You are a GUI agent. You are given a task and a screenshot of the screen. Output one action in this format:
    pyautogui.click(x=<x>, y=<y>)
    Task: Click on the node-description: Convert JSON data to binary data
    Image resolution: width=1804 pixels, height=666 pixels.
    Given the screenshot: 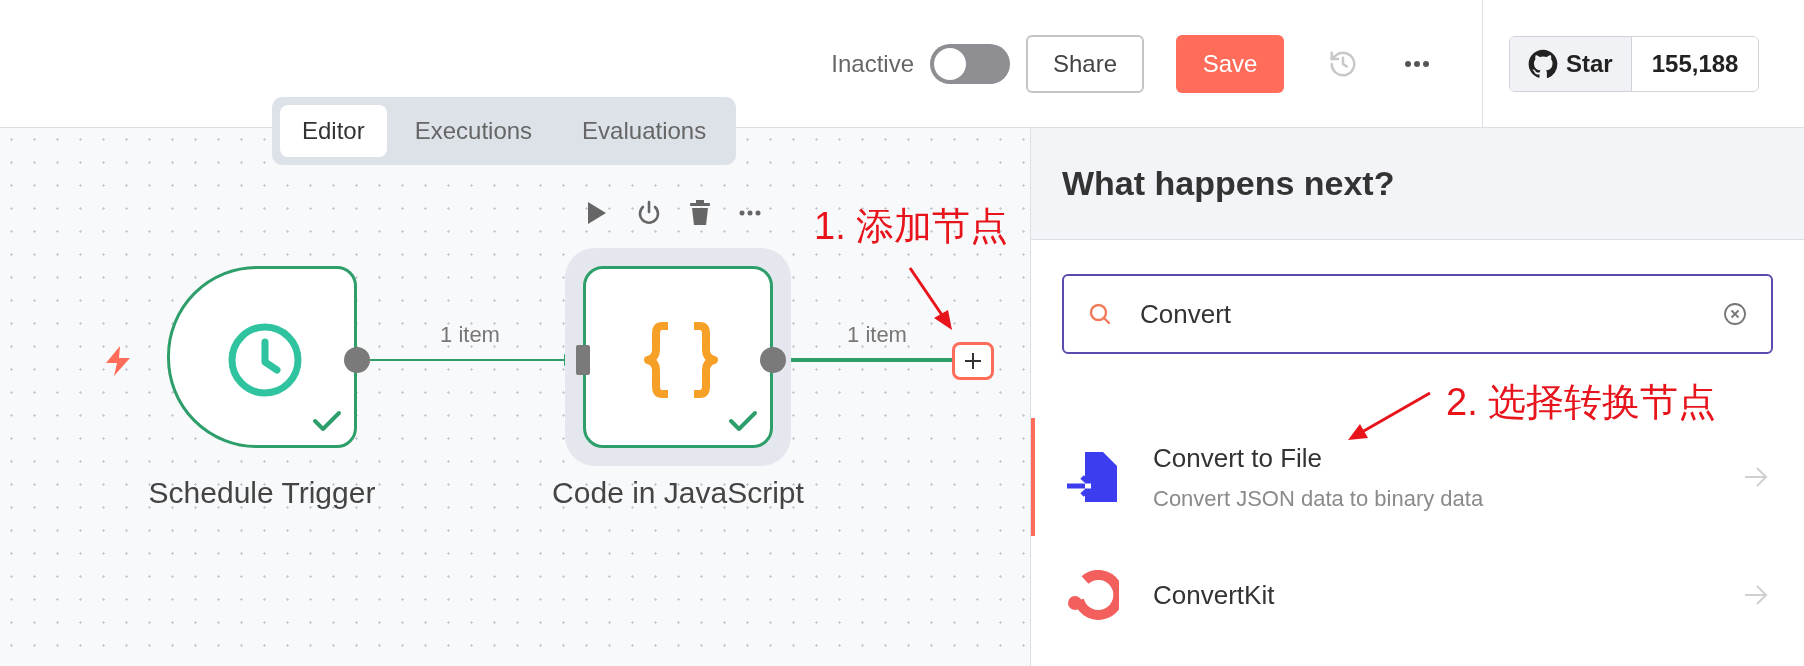 What is the action you would take?
    pyautogui.click(x=1319, y=499)
    